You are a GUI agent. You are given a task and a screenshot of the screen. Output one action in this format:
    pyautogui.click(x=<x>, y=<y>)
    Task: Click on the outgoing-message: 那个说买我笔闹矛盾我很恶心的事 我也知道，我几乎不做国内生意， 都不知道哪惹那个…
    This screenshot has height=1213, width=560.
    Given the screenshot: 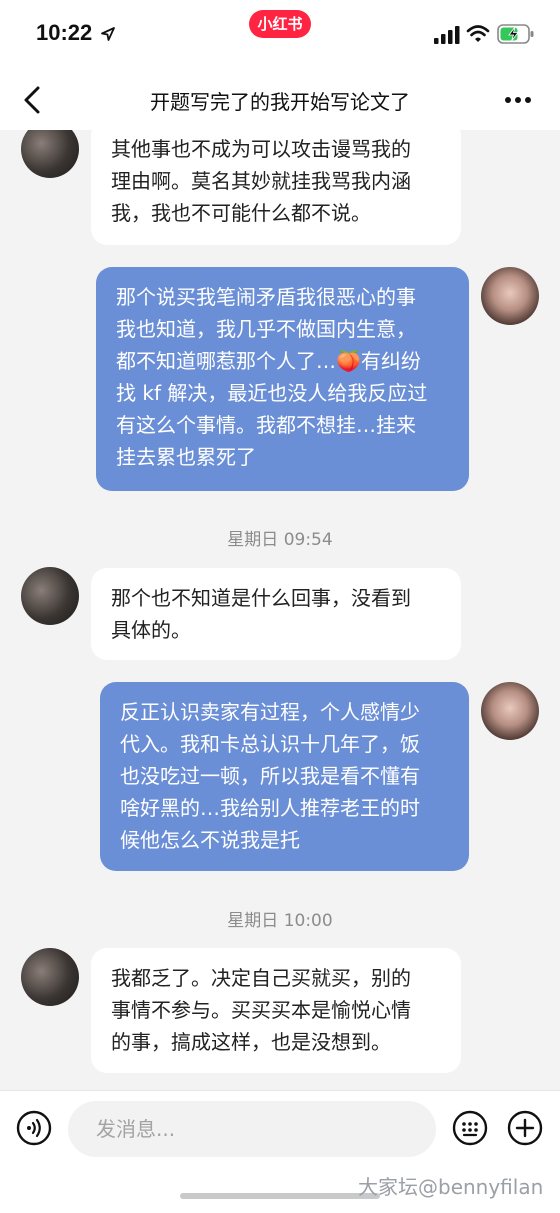 What is the action you would take?
    pyautogui.click(x=282, y=379)
    